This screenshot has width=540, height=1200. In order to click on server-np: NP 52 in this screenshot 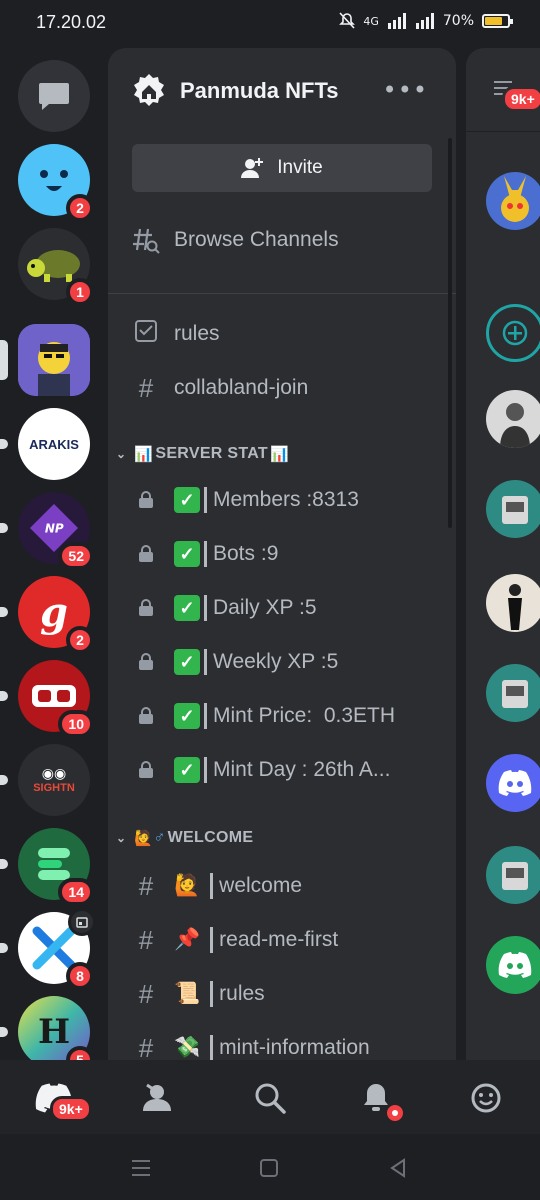, I will do `click(47, 531)`.